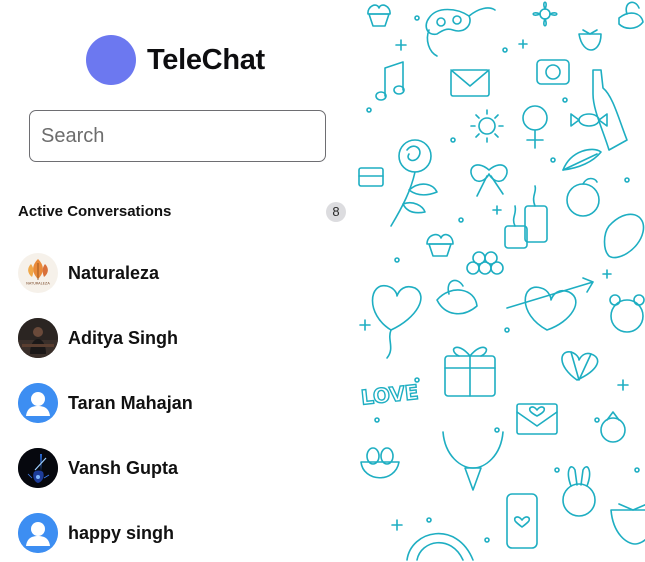 The height and width of the screenshot is (562, 645). I want to click on bottle-icon, so click(610, 110).